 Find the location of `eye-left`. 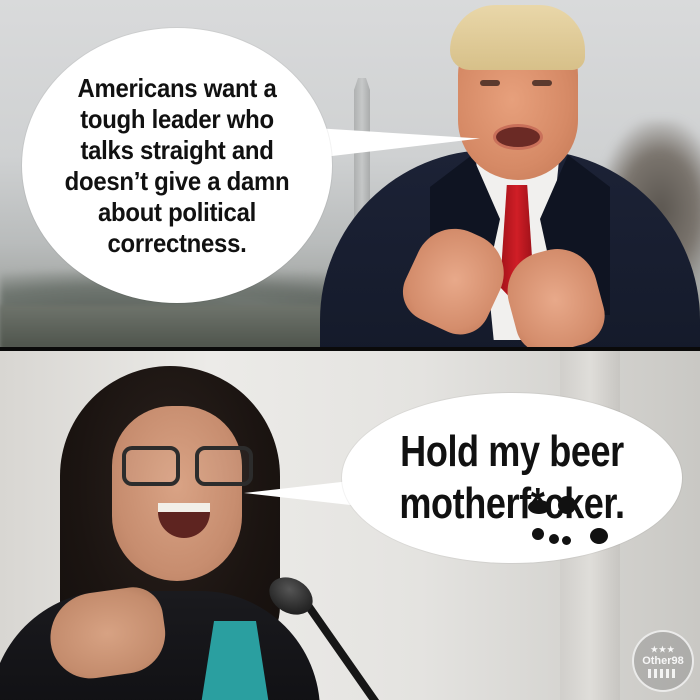

eye-left is located at coordinates (490, 83).